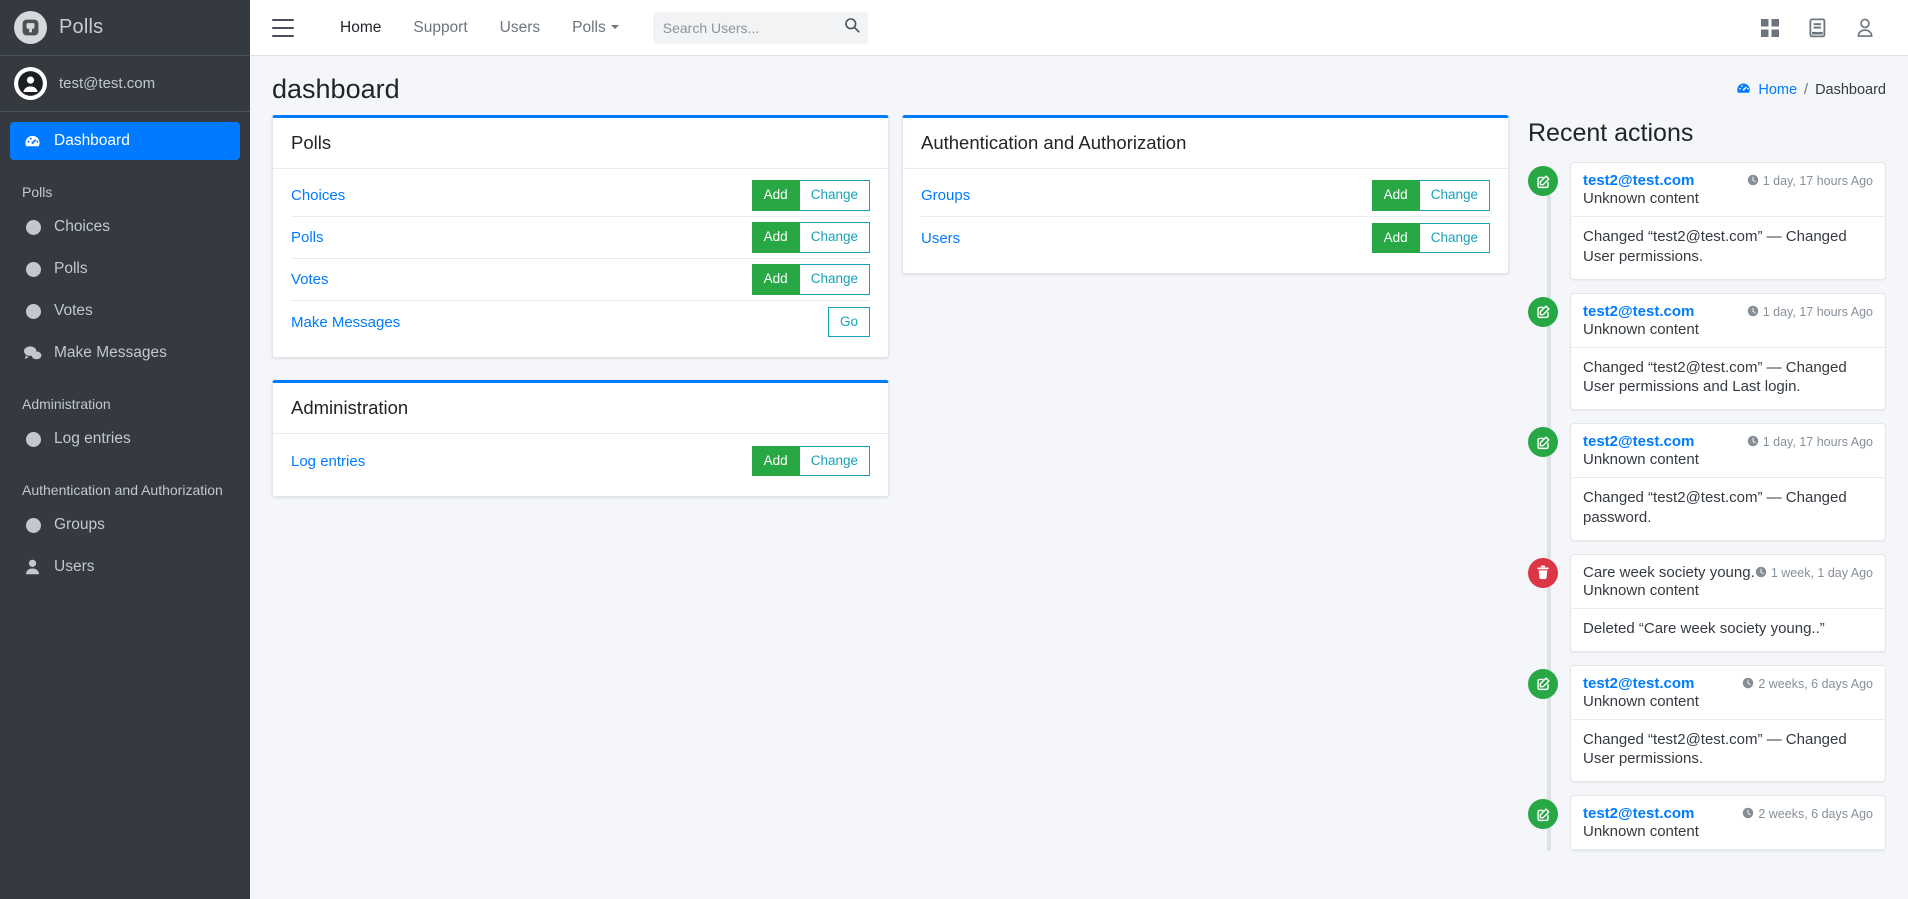  I want to click on sidebar-item-label: Choices, so click(82, 226).